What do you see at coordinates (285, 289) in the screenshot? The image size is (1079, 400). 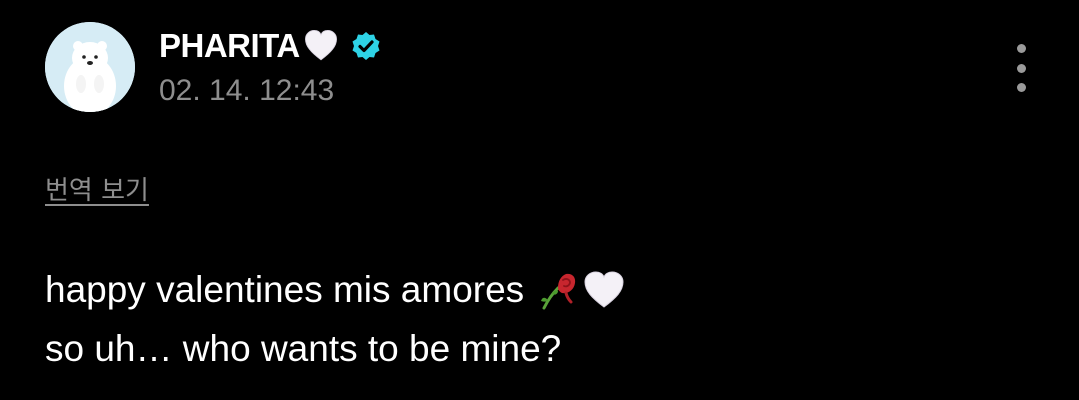 I see `post-text-line1: happy valentines mis amores` at bounding box center [285, 289].